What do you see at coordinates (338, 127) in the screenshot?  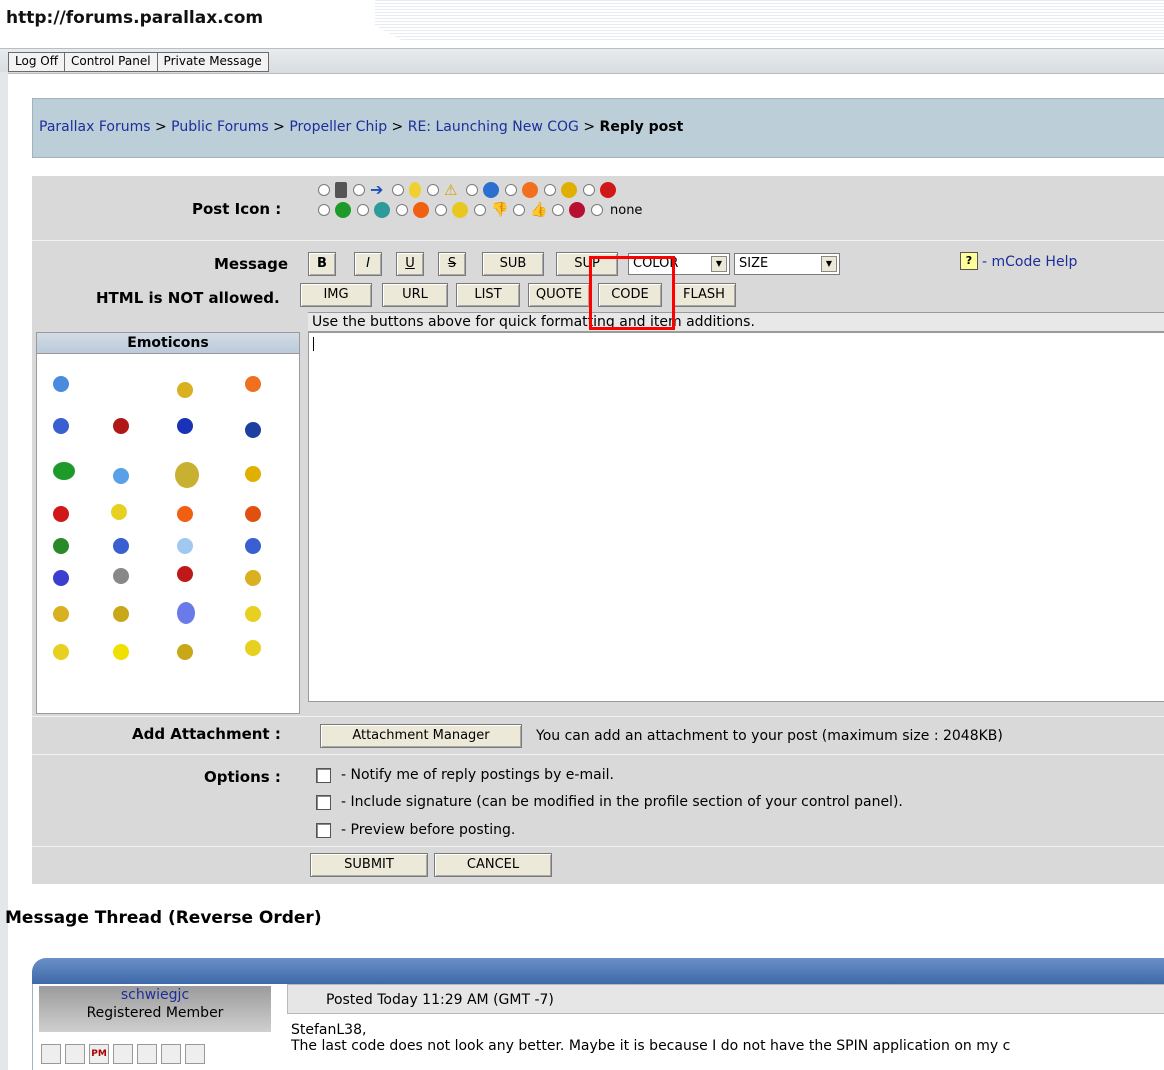 I see `breadcrumb-propeller-chip: Propeller Chip` at bounding box center [338, 127].